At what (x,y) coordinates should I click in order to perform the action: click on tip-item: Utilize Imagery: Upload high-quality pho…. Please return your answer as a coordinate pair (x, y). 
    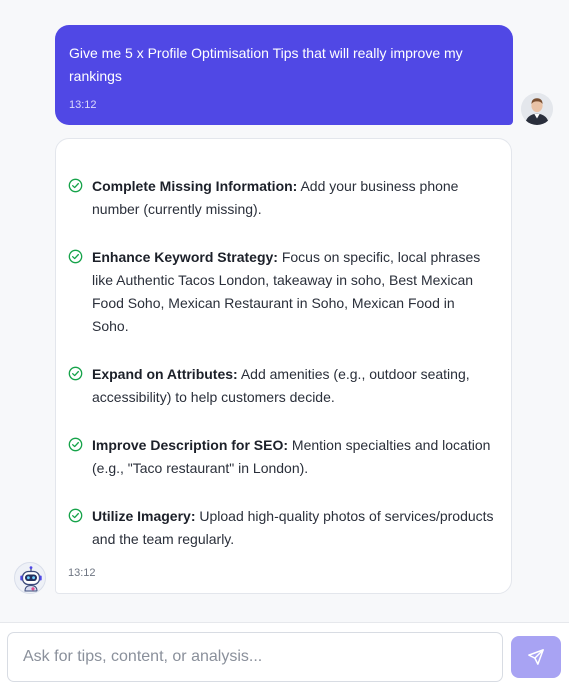
    Looking at the image, I should click on (281, 528).